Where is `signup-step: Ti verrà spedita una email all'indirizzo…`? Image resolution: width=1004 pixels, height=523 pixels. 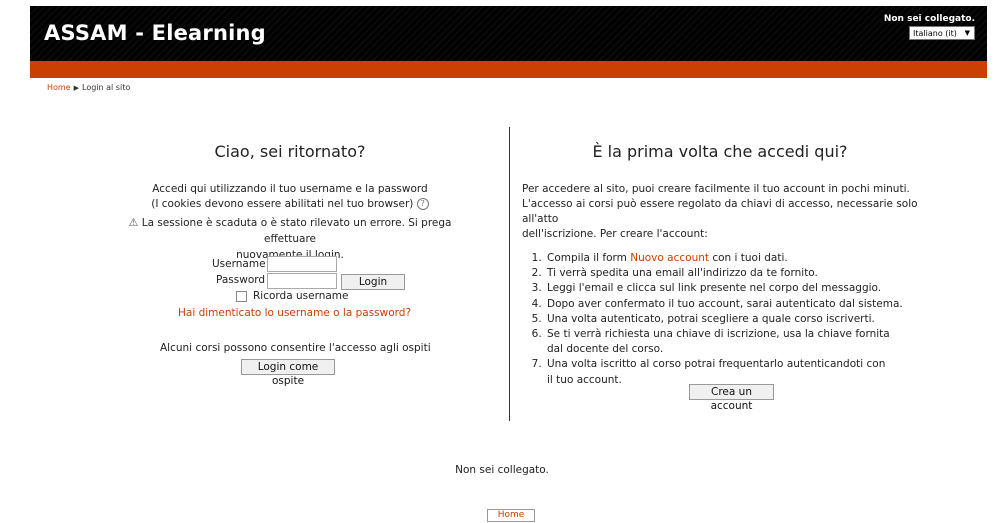 signup-step: Ti verrà spedita una email all'indirizzo… is located at coordinates (731, 273).